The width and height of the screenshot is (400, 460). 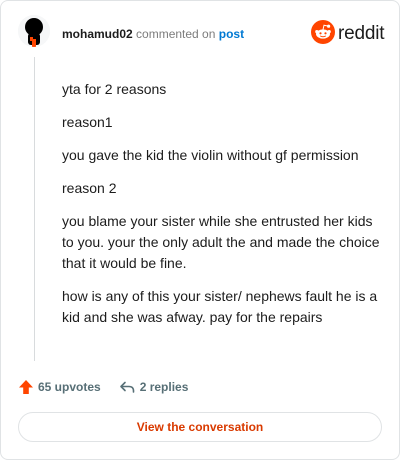 What do you see at coordinates (34, 31) in the screenshot?
I see `user-avatar-icon` at bounding box center [34, 31].